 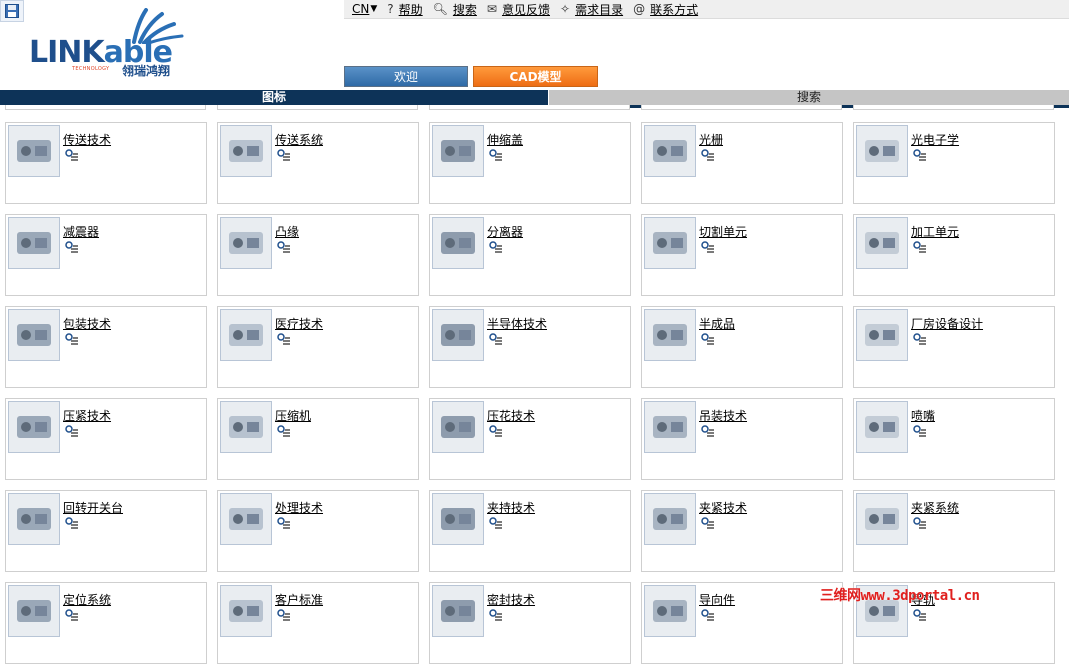 I want to click on tab-cad-models: CAD模型, so click(x=535, y=76).